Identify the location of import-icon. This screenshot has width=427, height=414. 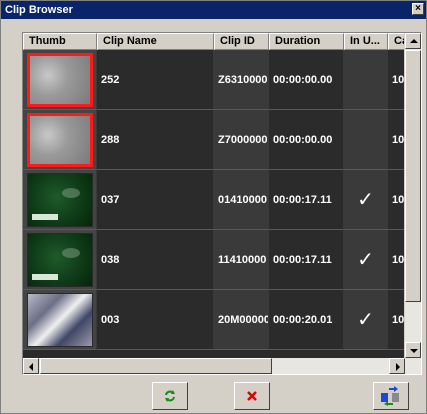
(390, 396).